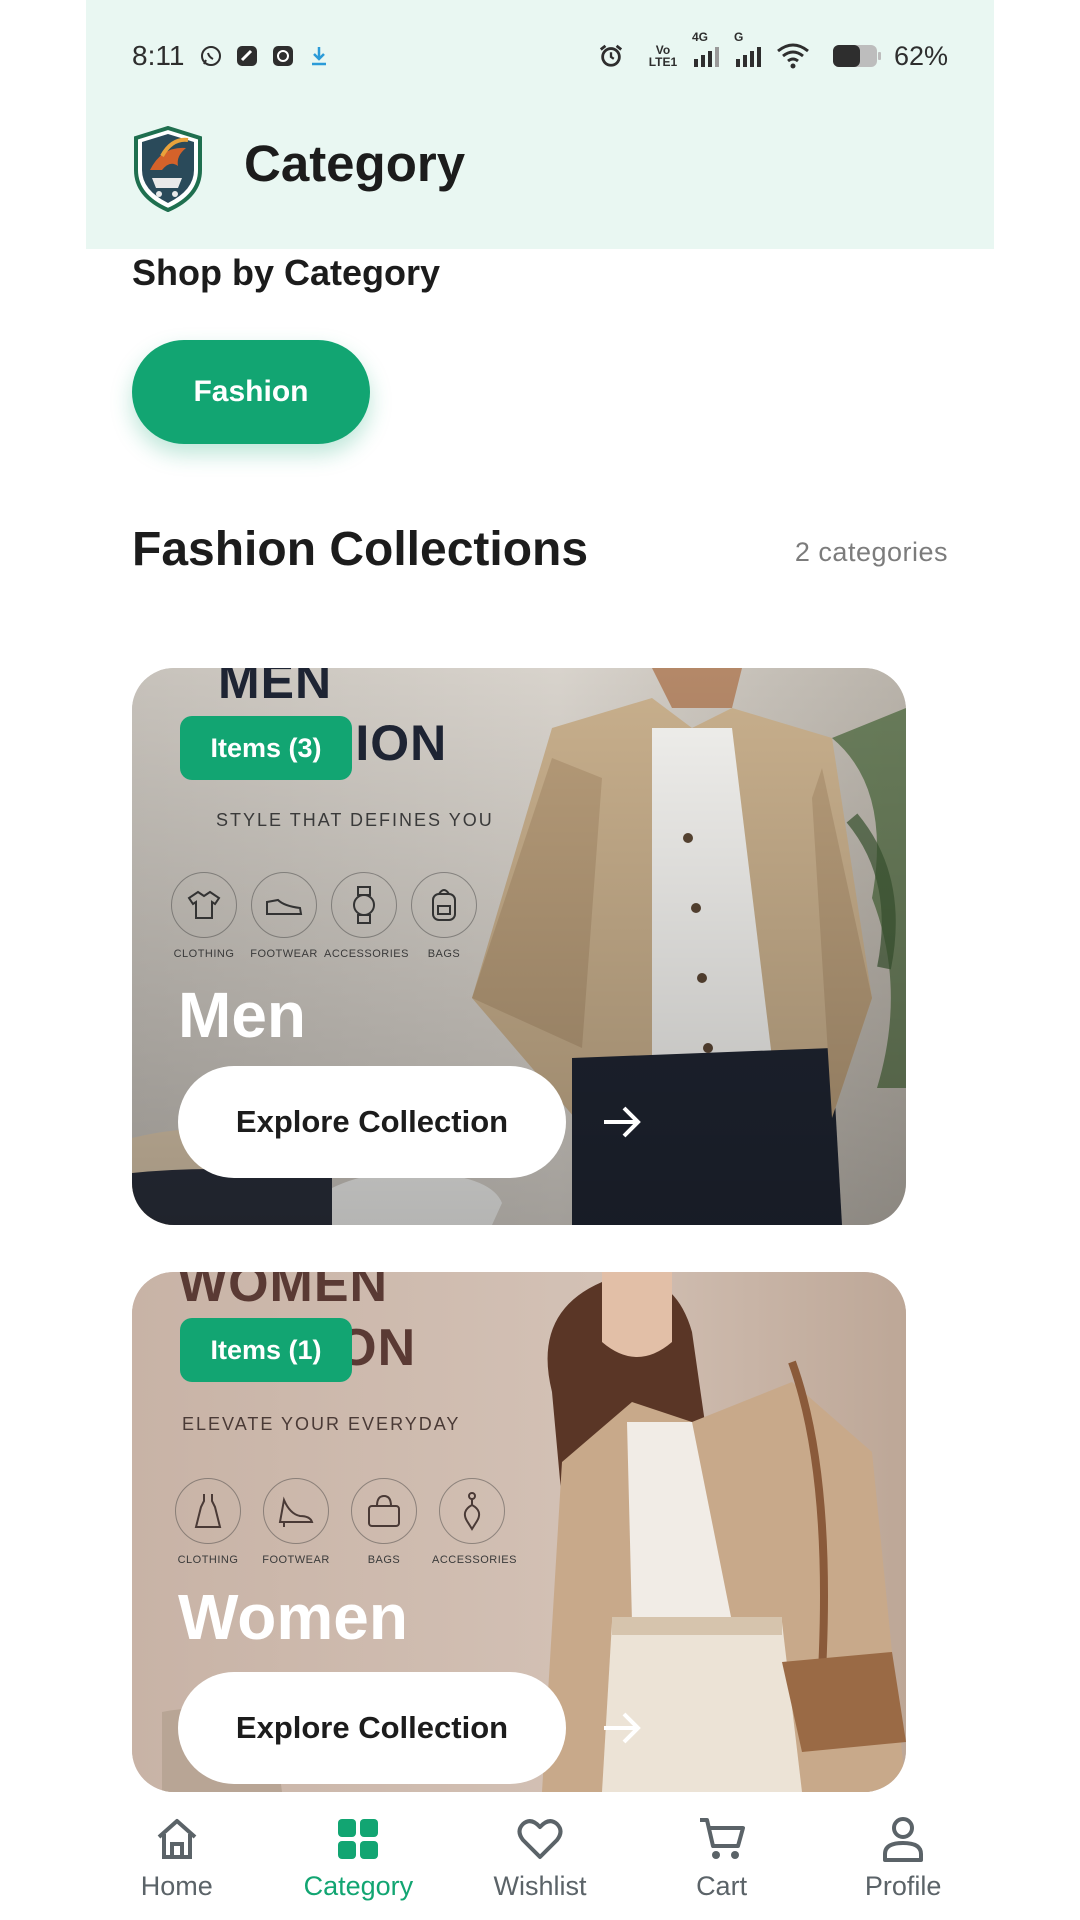  Describe the element at coordinates (321, 1424) in the screenshot. I see `women-tagline: ELEVATE YOUR EVERYDAY` at that location.